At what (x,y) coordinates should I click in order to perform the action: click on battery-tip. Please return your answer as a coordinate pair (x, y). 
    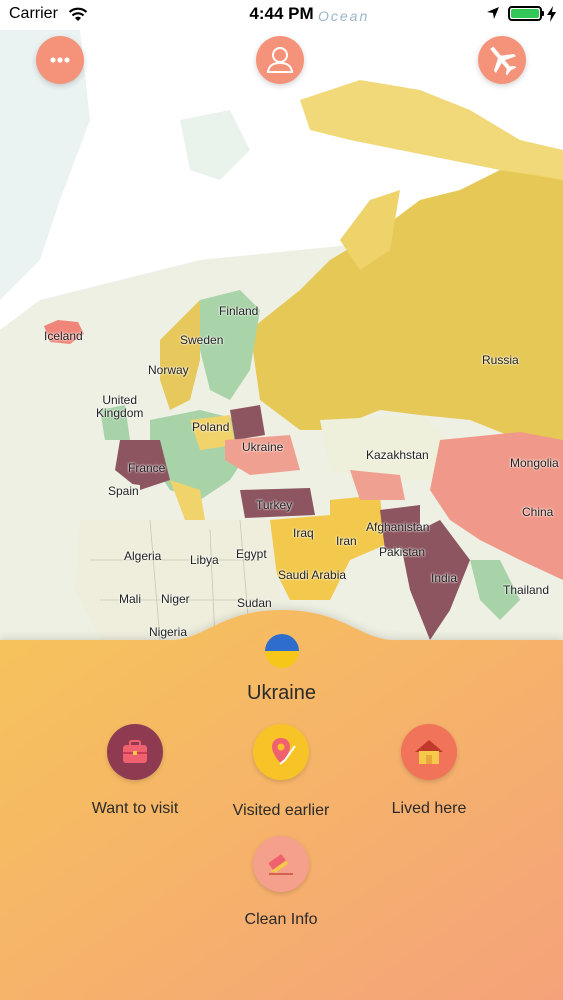
    Looking at the image, I should click on (543, 13).